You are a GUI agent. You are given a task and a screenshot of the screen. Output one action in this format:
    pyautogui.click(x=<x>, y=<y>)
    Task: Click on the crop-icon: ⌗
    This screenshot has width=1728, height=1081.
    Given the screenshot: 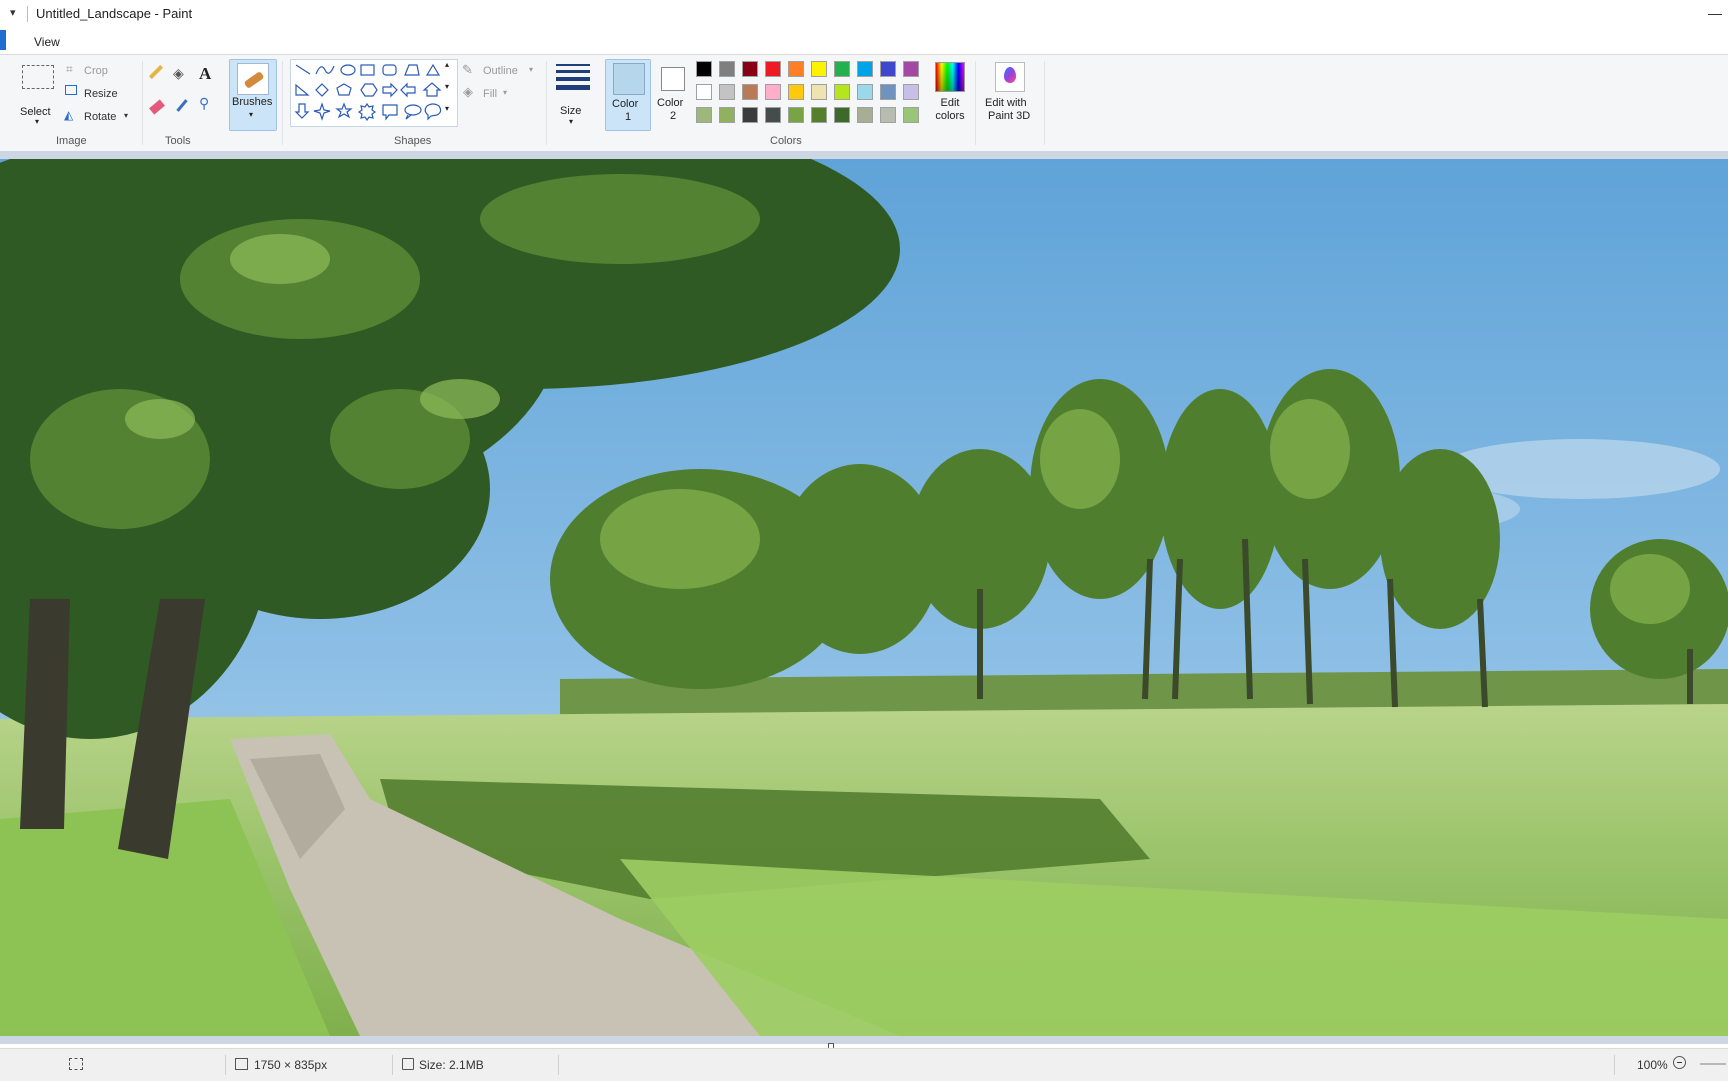 What is the action you would take?
    pyautogui.click(x=69, y=69)
    